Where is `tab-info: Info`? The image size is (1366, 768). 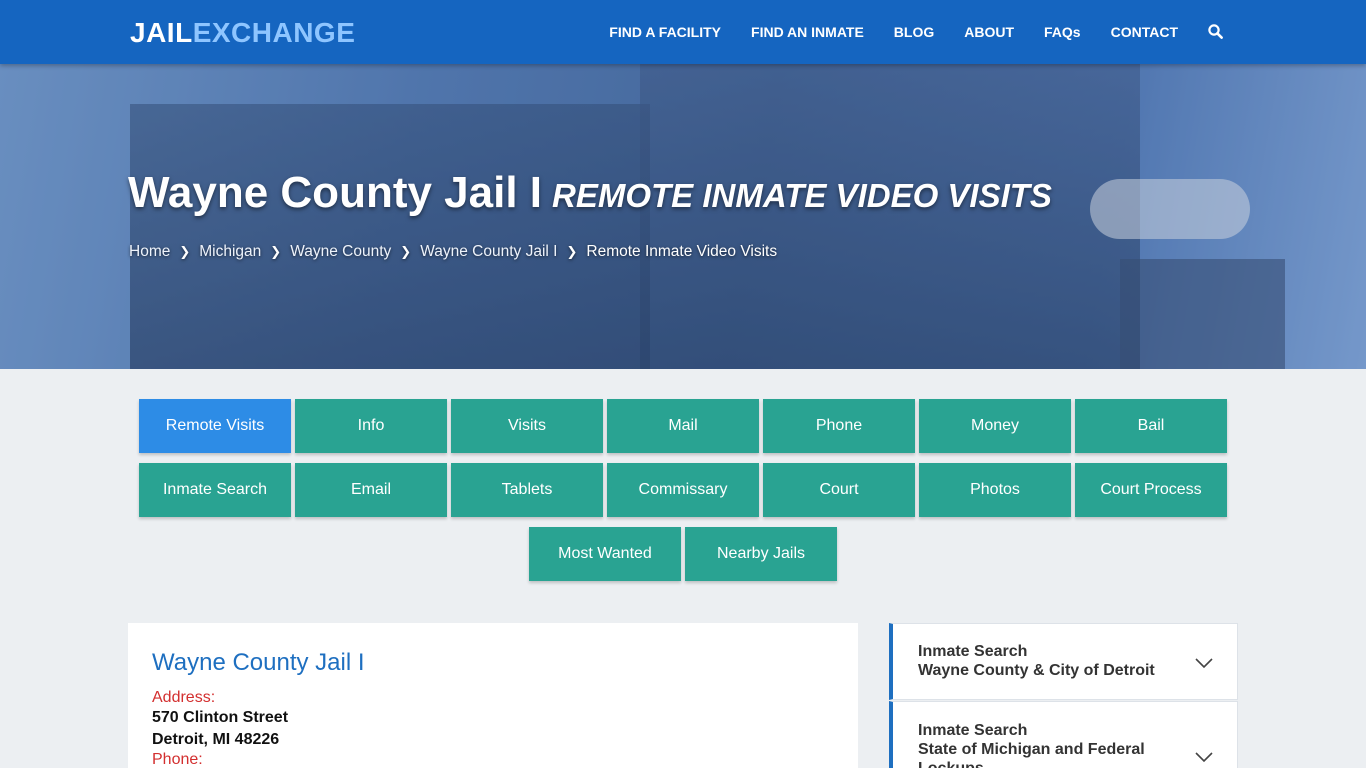
tab-info: Info is located at coordinates (371, 426).